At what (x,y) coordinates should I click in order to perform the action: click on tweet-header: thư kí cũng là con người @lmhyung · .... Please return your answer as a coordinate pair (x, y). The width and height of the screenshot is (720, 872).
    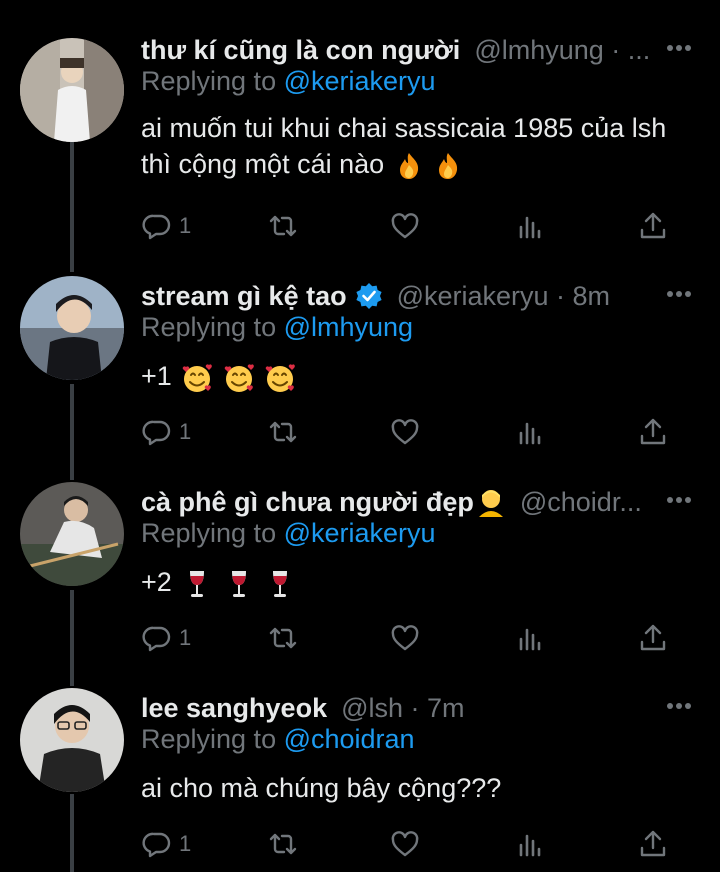
    Looking at the image, I should click on (420, 50).